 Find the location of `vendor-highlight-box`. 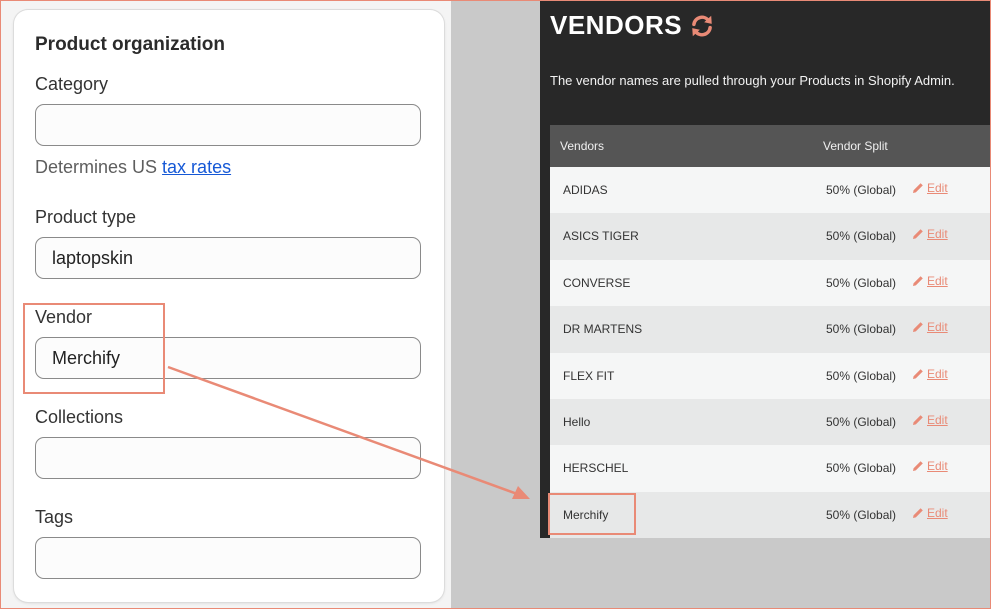

vendor-highlight-box is located at coordinates (94, 348).